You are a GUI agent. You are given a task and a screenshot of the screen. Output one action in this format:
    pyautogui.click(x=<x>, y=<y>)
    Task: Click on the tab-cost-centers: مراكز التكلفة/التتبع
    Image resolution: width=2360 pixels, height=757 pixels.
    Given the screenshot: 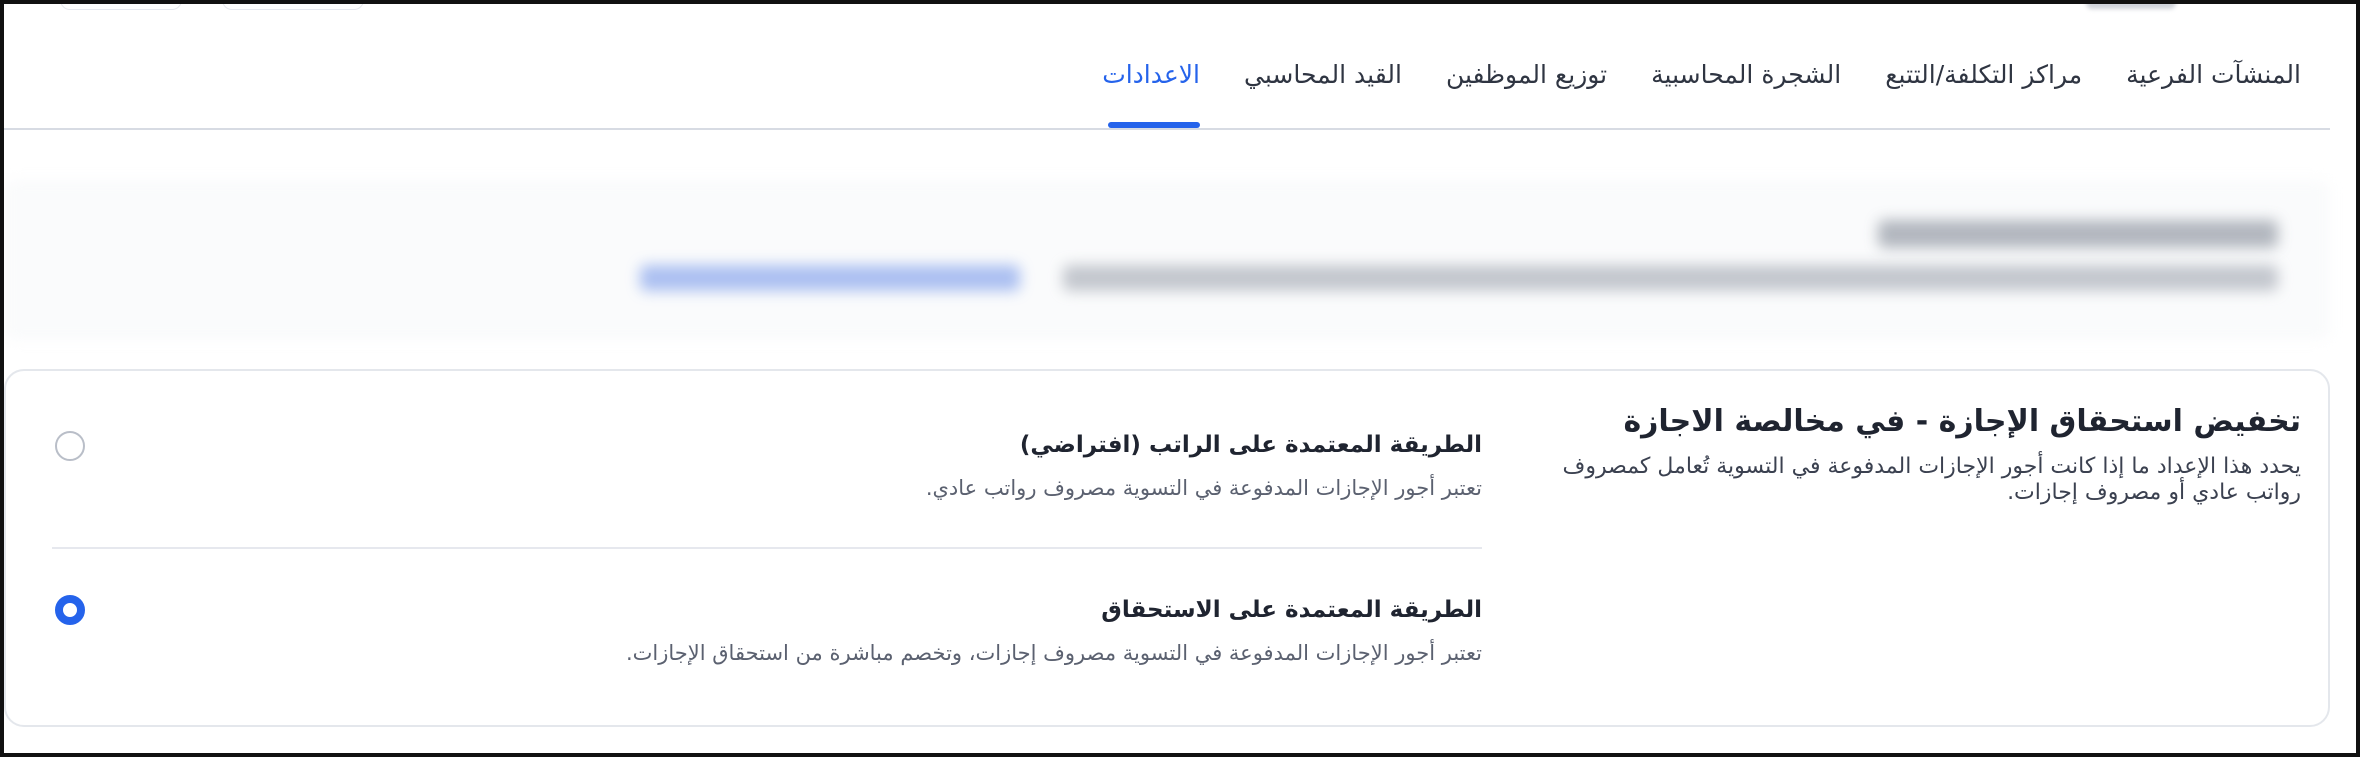 What is the action you would take?
    pyautogui.click(x=1983, y=70)
    